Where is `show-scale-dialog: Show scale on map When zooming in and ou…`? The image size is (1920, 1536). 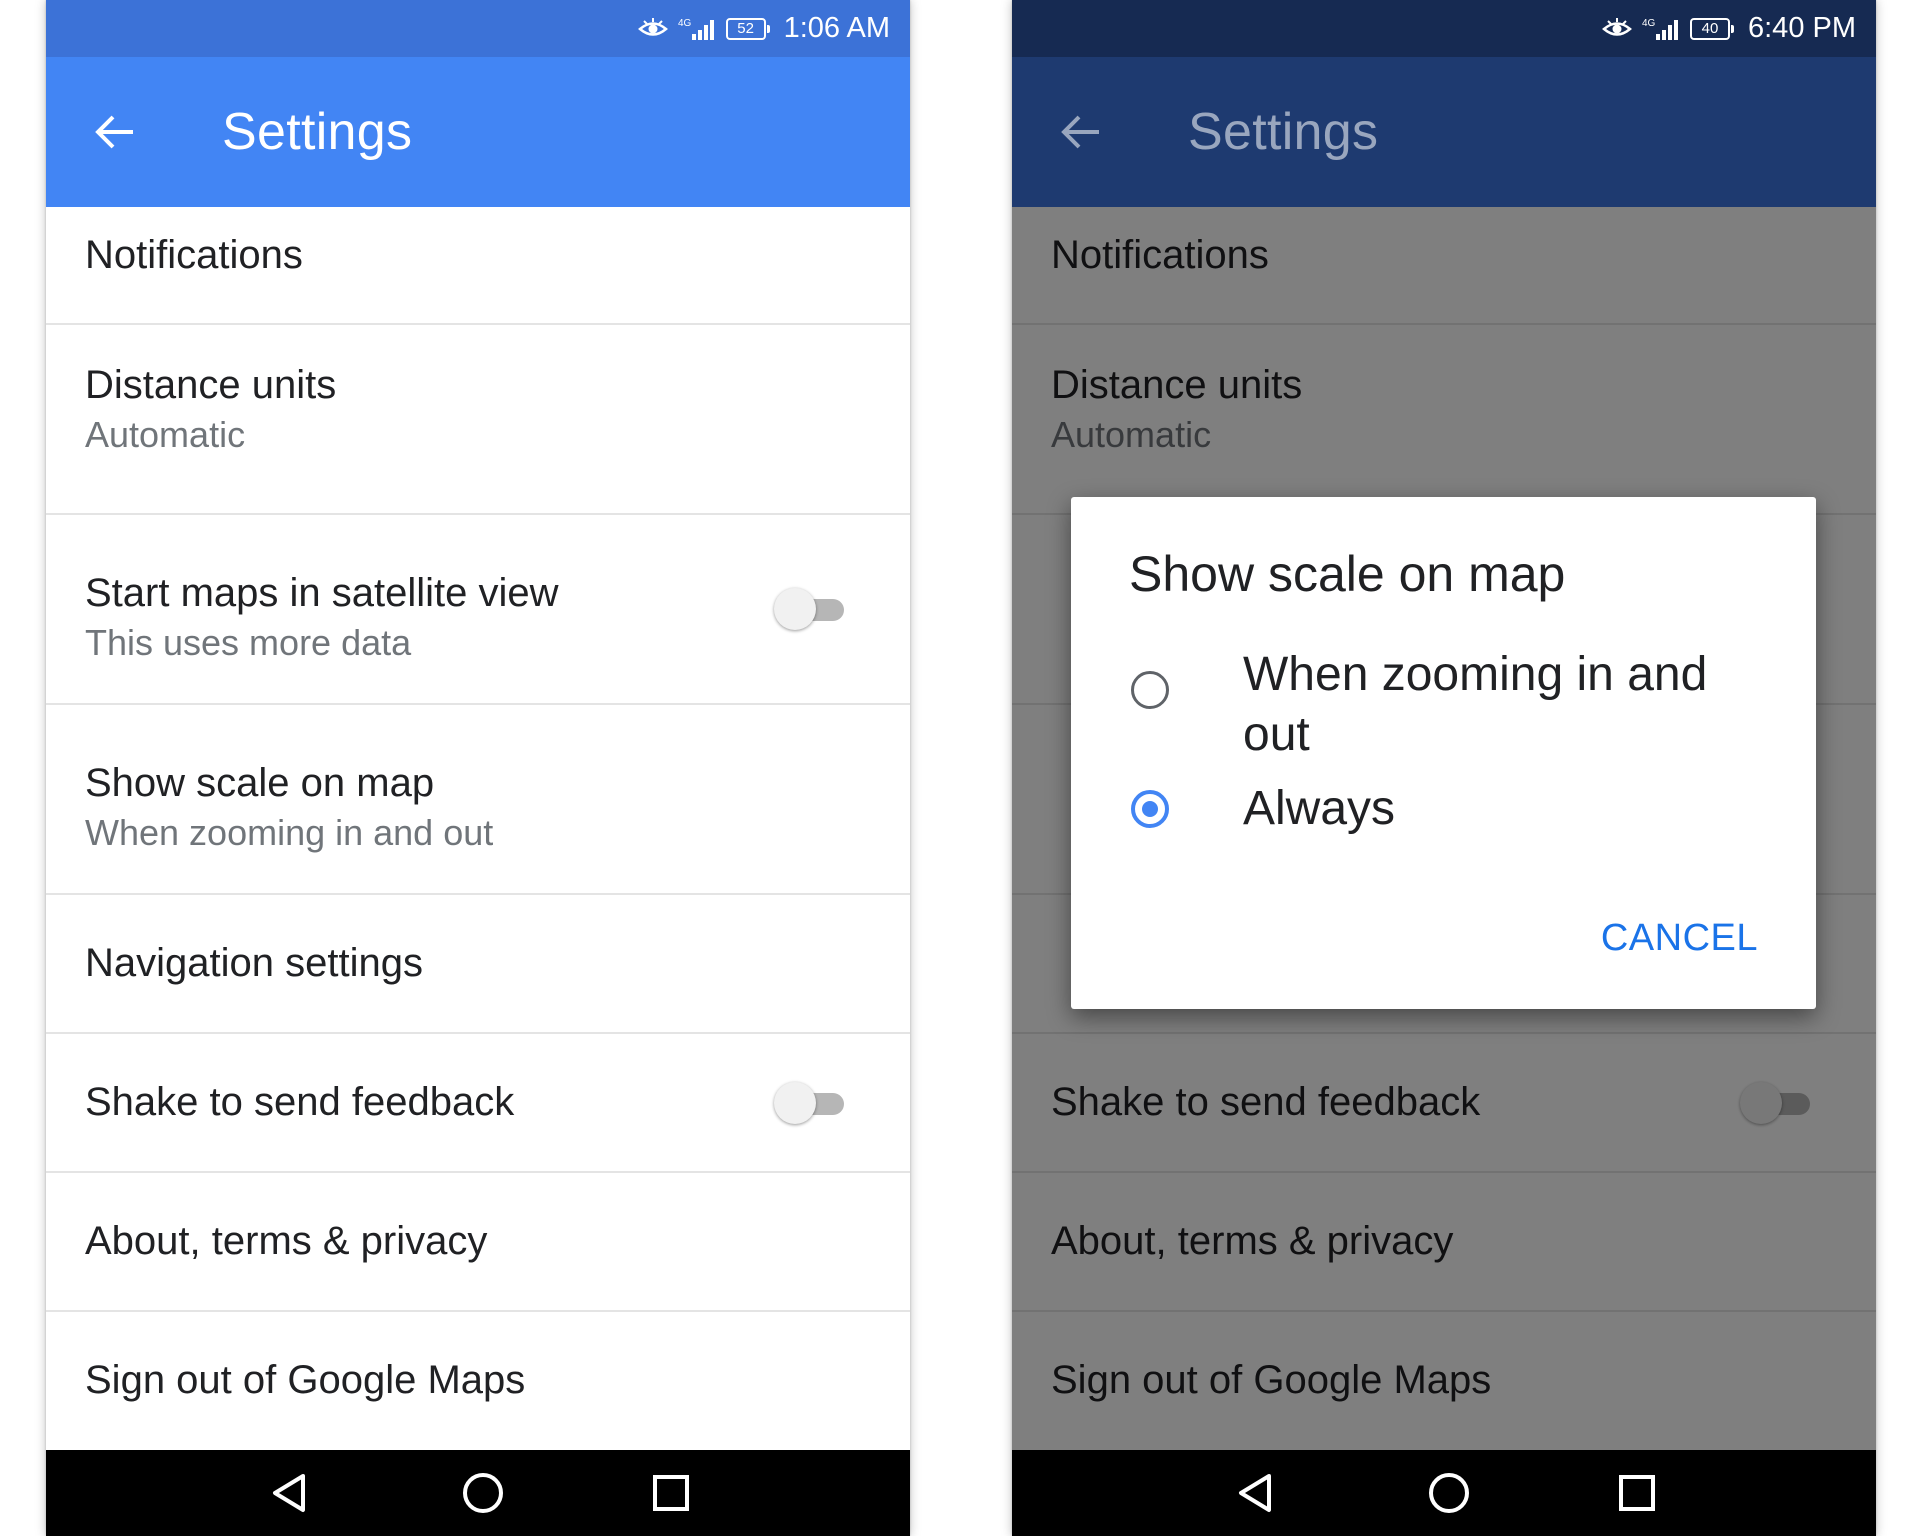
show-scale-dialog: Show scale on map When zooming in and ou… is located at coordinates (1443, 753).